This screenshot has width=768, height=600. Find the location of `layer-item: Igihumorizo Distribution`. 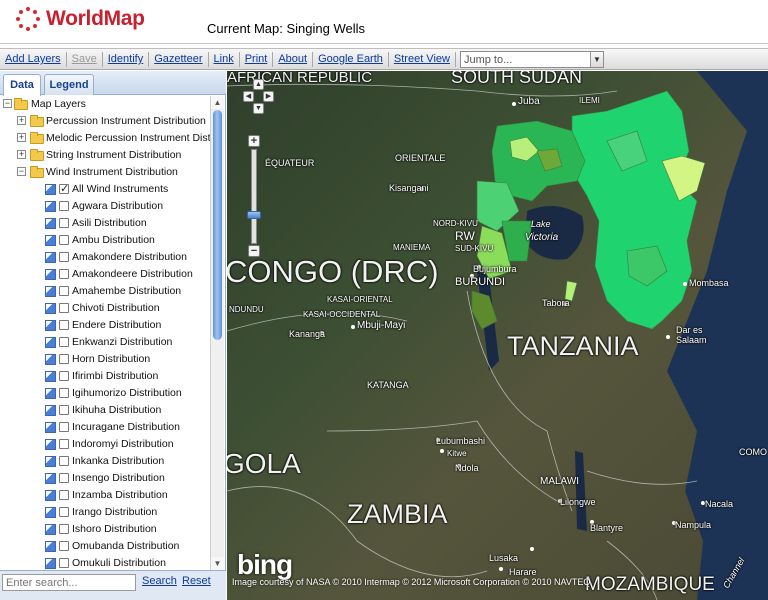

layer-item: Igihumorizo Distribution is located at coordinates (105, 393).